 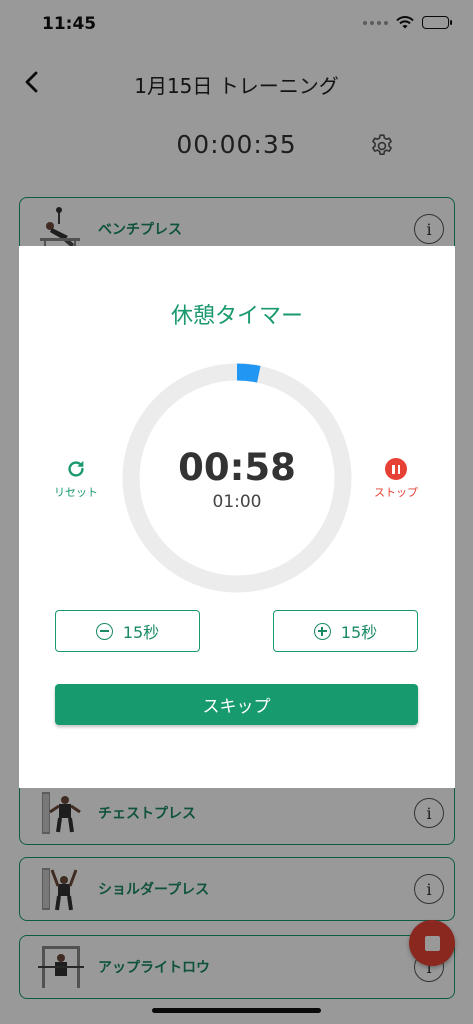 What do you see at coordinates (76, 479) in the screenshot?
I see `reset-button: リセット` at bounding box center [76, 479].